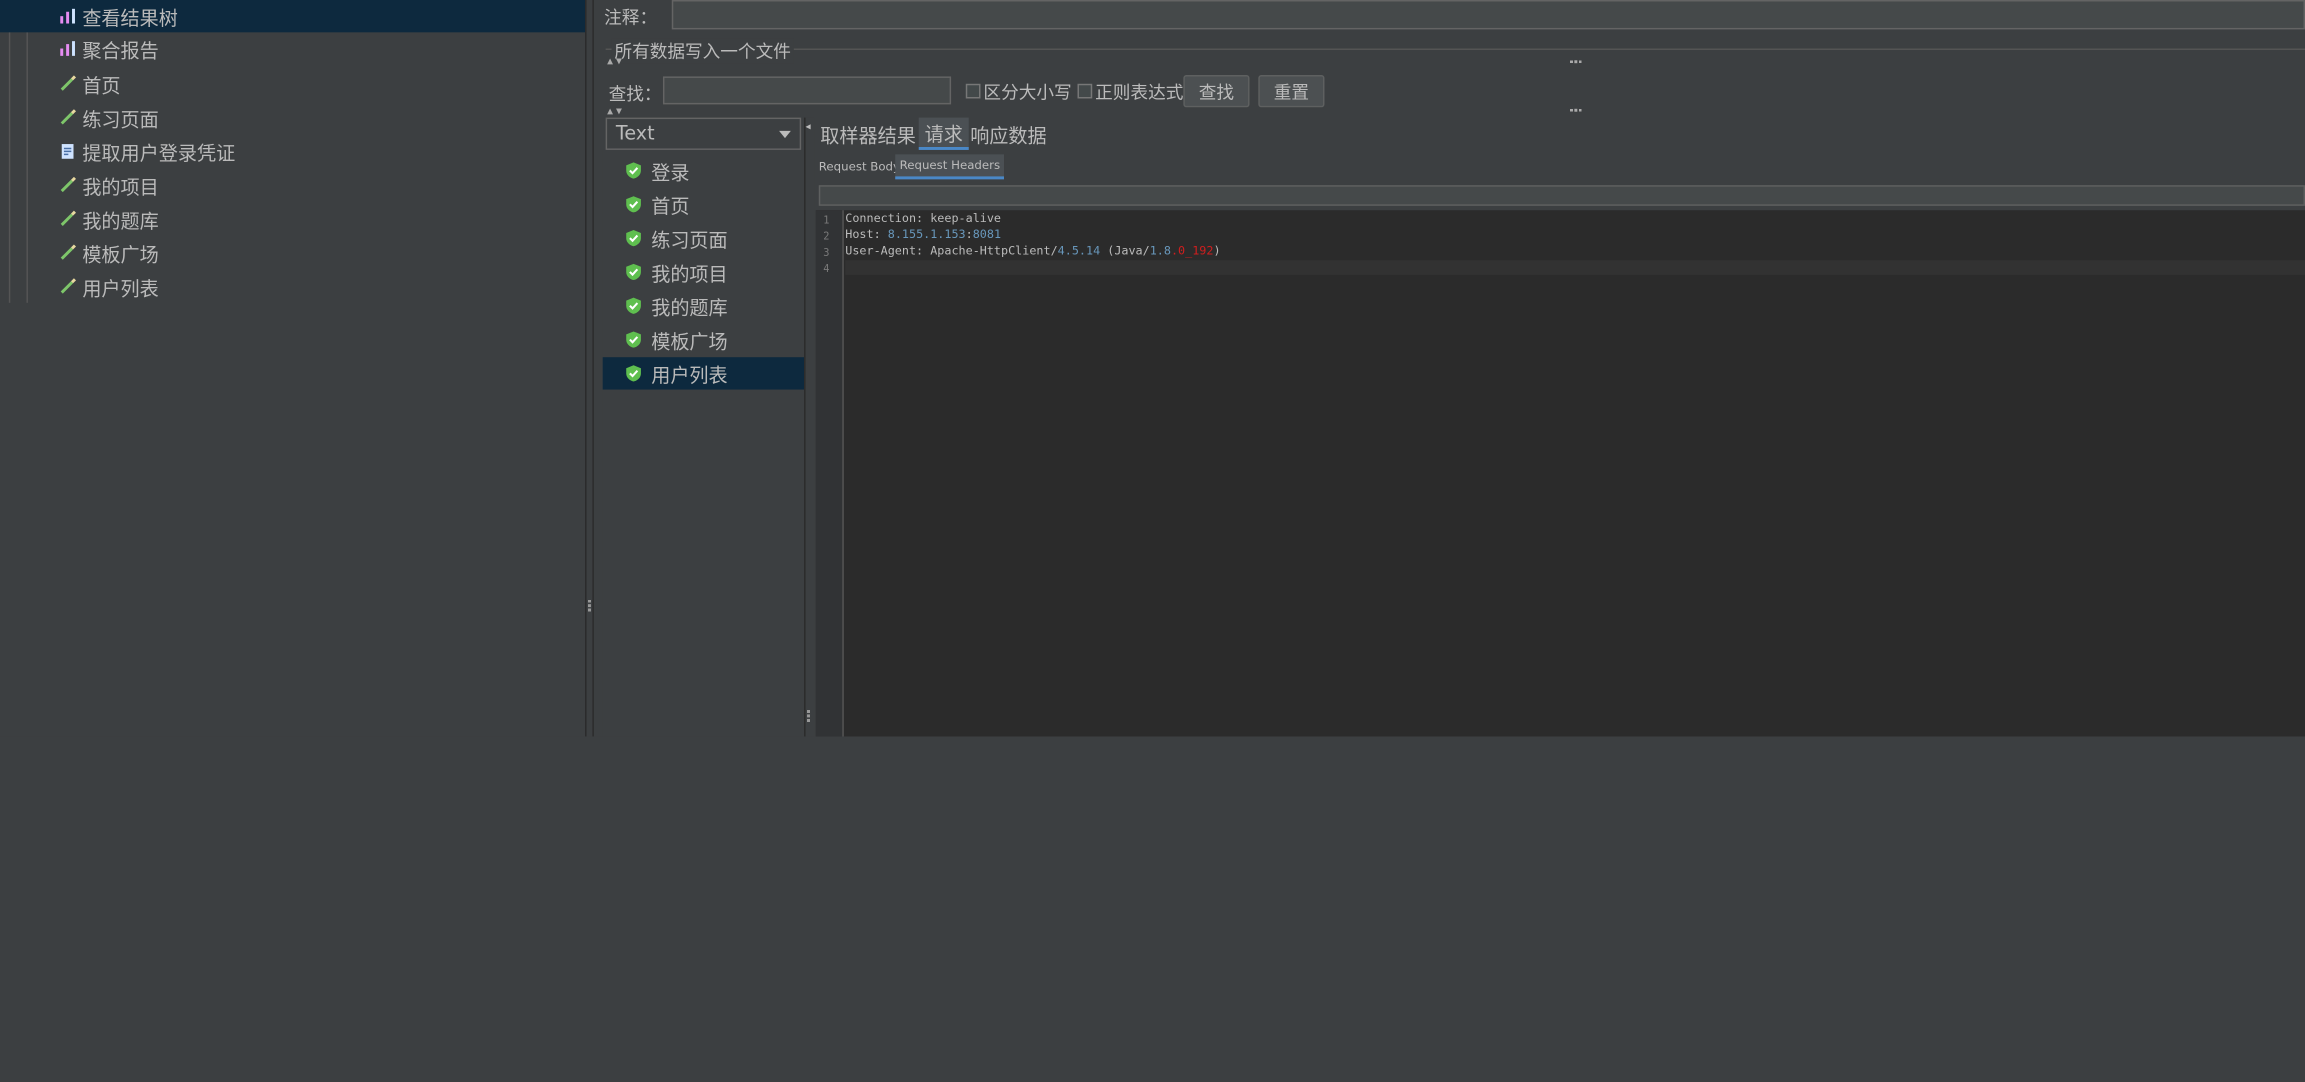  I want to click on tree-item-home: 首页, so click(90, 84).